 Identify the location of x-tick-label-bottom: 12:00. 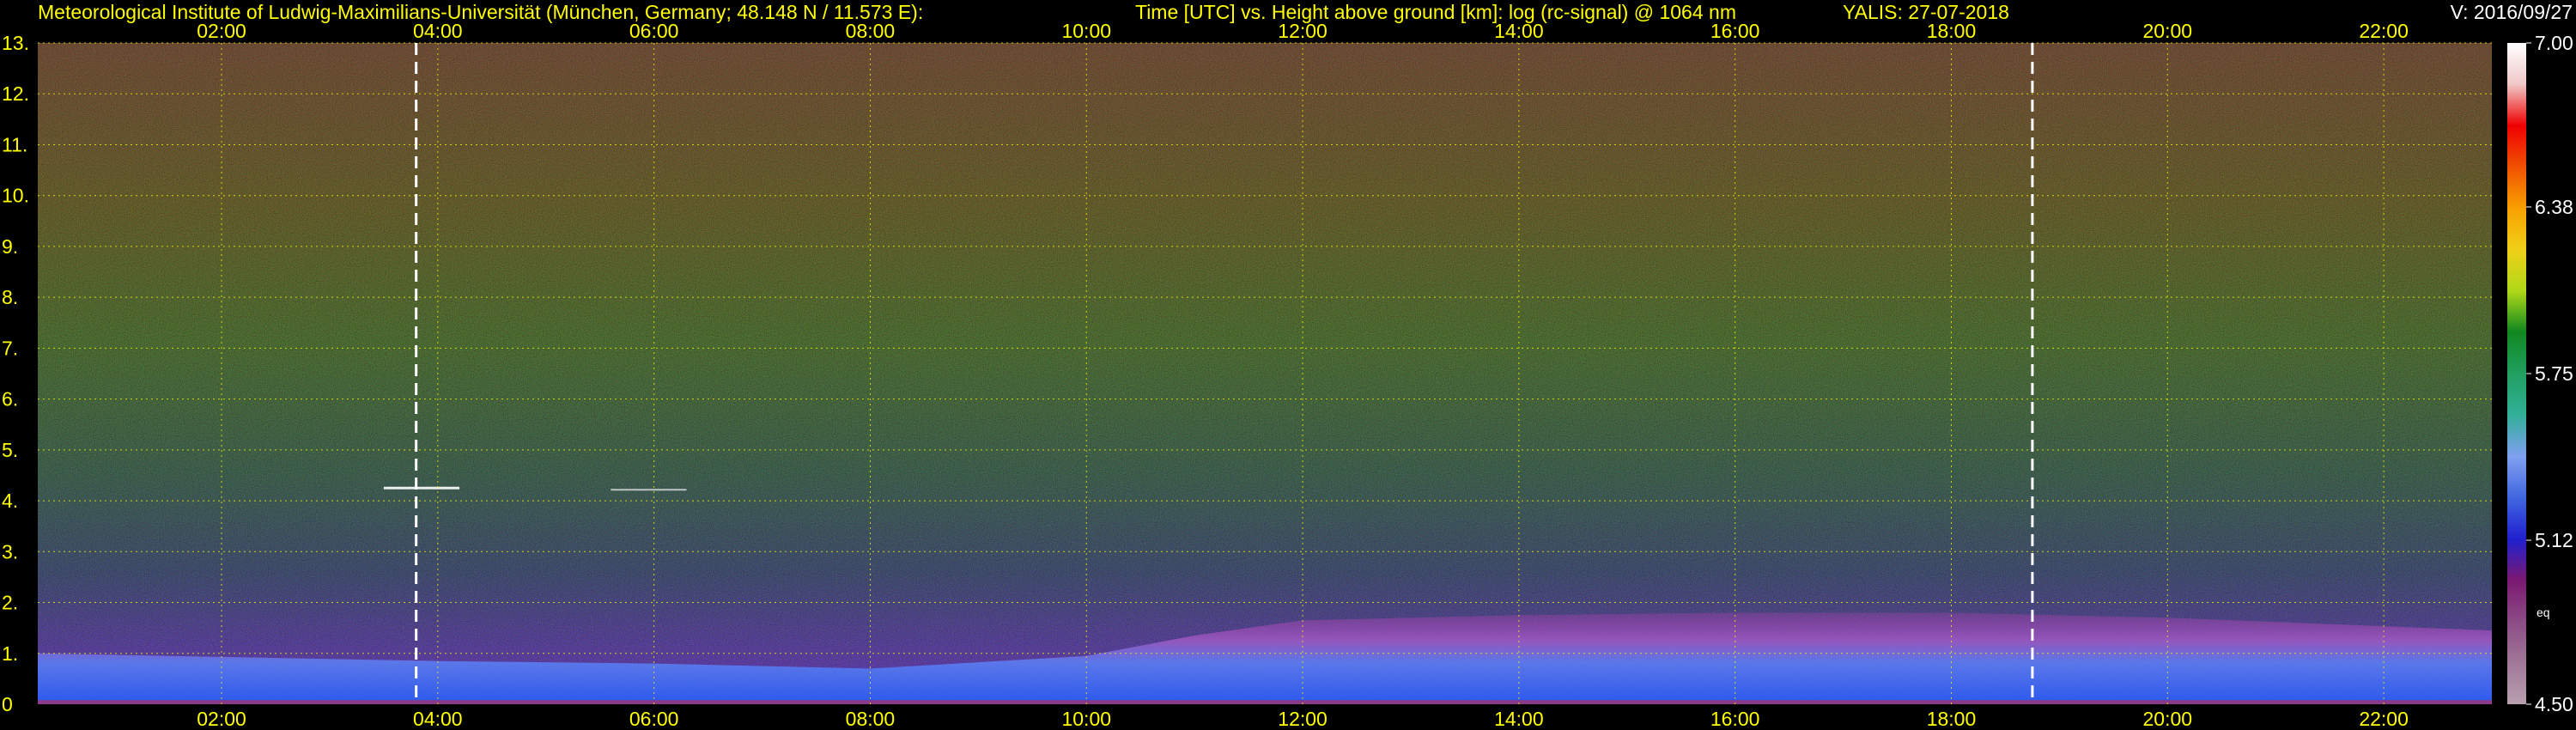
(1302, 719).